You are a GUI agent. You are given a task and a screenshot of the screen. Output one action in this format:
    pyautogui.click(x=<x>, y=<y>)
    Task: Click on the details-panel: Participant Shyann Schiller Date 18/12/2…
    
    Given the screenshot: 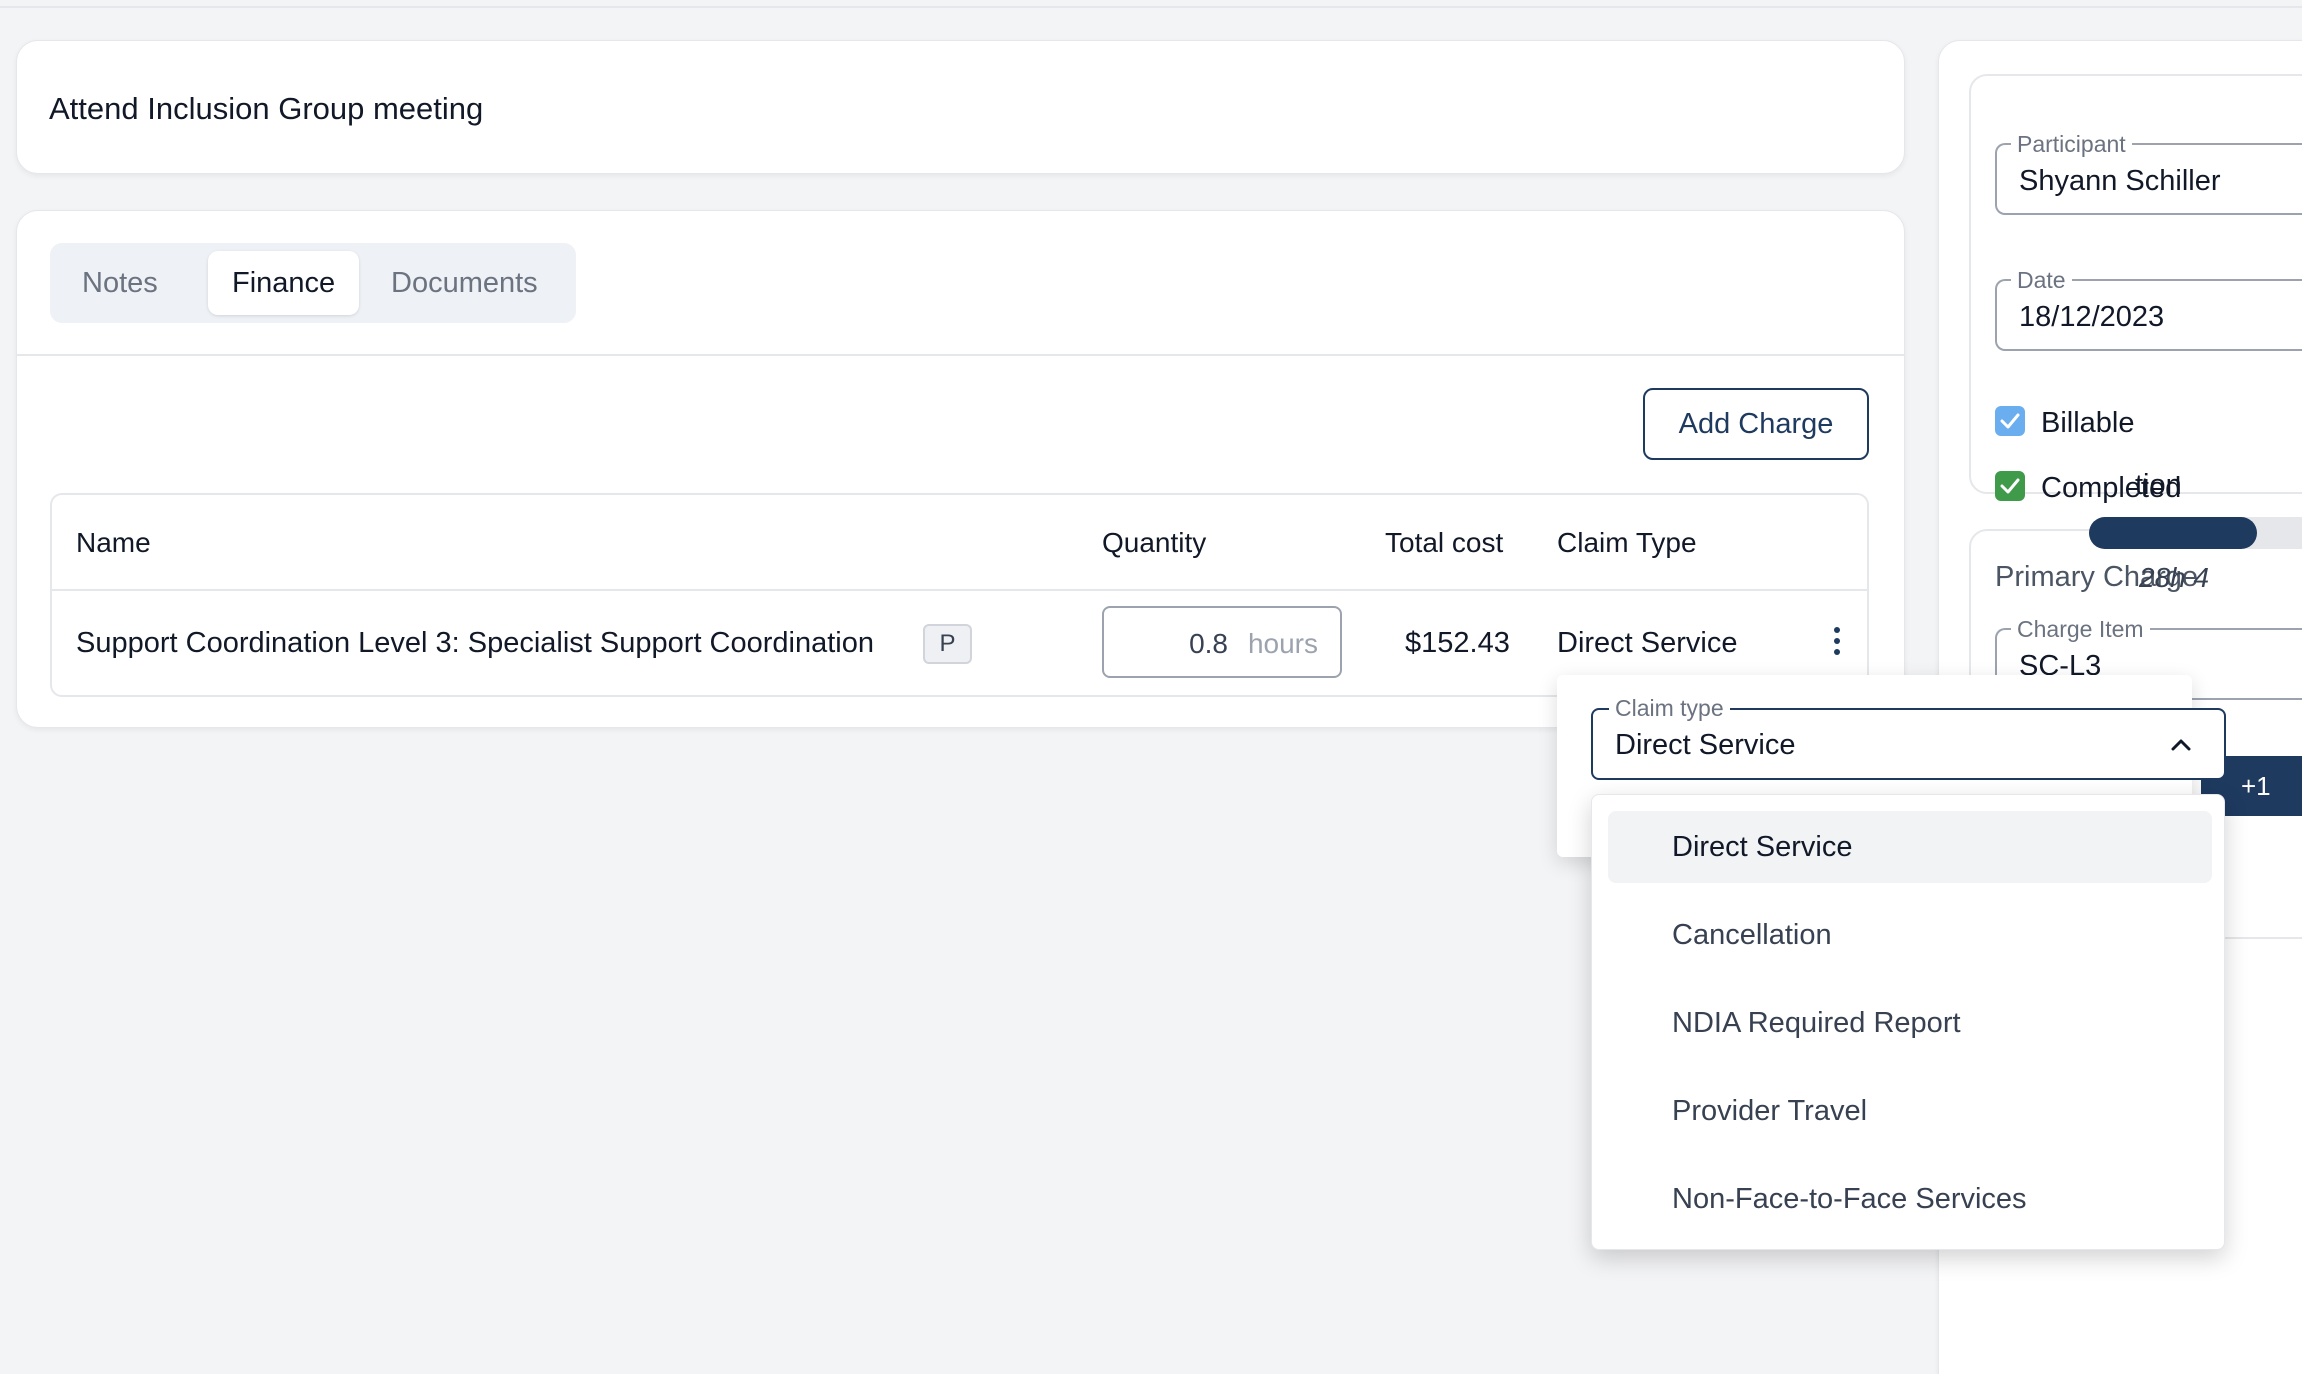 What is the action you would take?
    pyautogui.click(x=2135, y=289)
    